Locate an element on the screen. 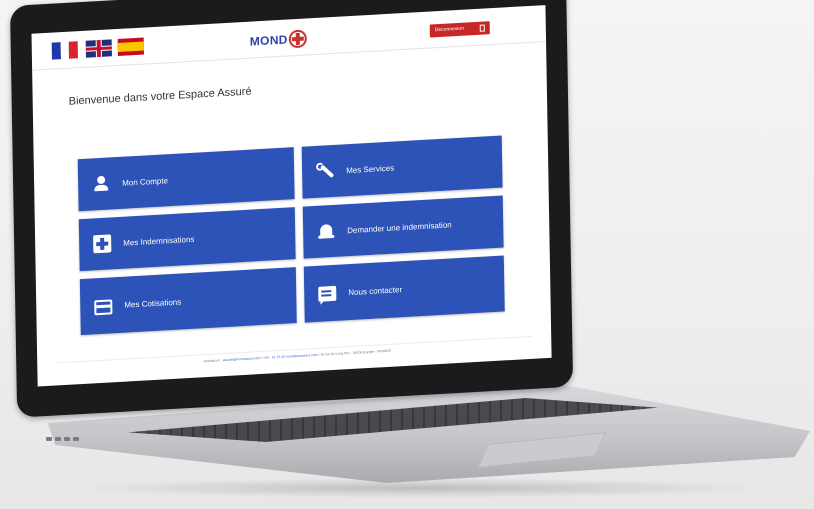 This screenshot has height=509, width=814. uk-flag-icon is located at coordinates (98, 48).